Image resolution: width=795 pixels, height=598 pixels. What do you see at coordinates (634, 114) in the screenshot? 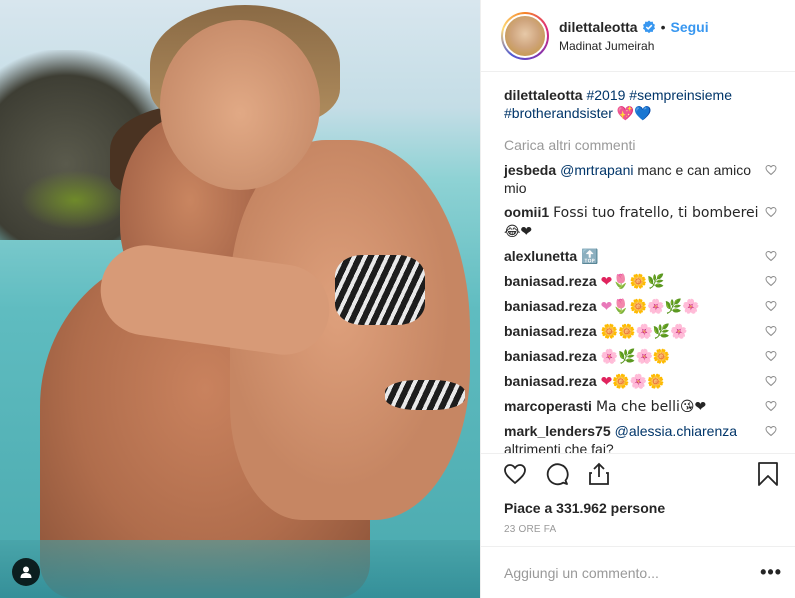
I see `caption-emoji: 💖💙` at bounding box center [634, 114].